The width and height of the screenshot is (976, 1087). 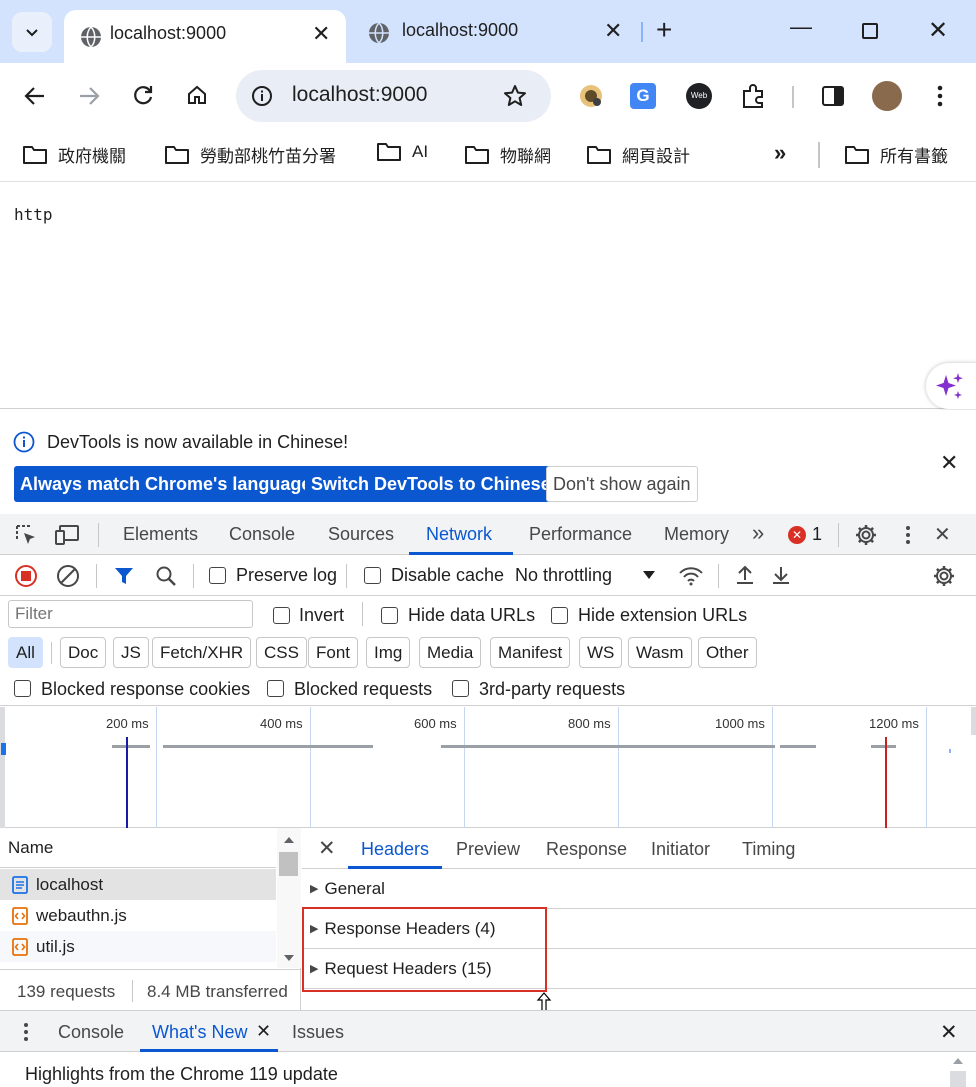 I want to click on extensions-puzzle-icon, so click(x=753, y=96).